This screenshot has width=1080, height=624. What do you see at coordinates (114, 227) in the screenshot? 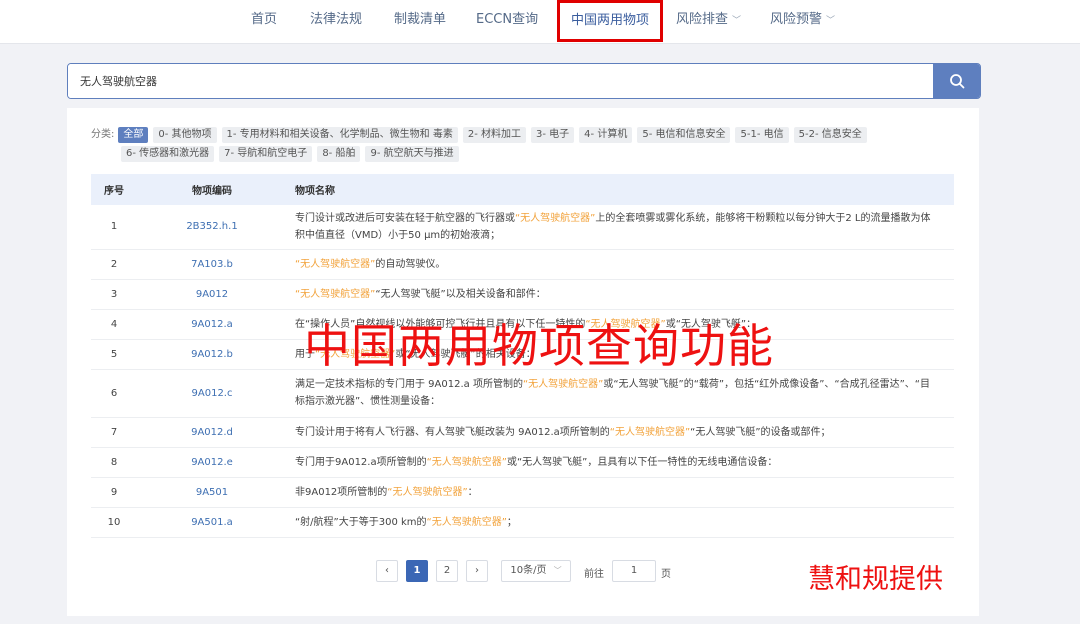
I see `row-index: 1` at bounding box center [114, 227].